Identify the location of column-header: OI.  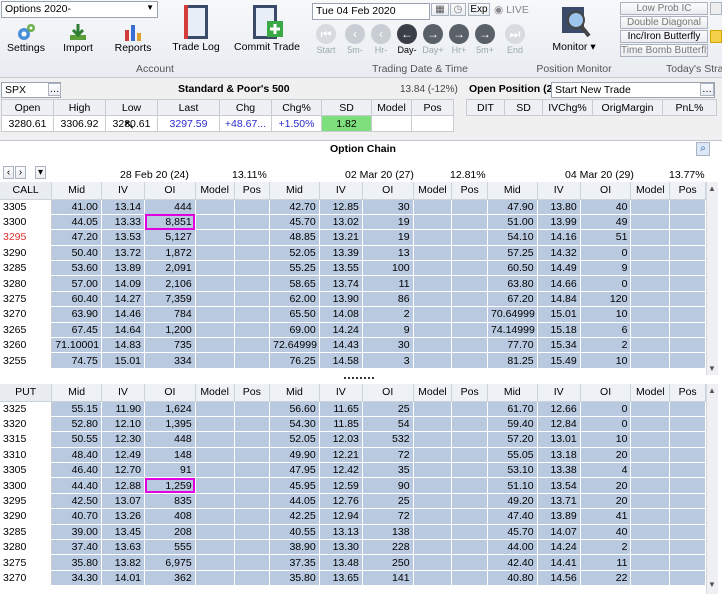
(606, 393).